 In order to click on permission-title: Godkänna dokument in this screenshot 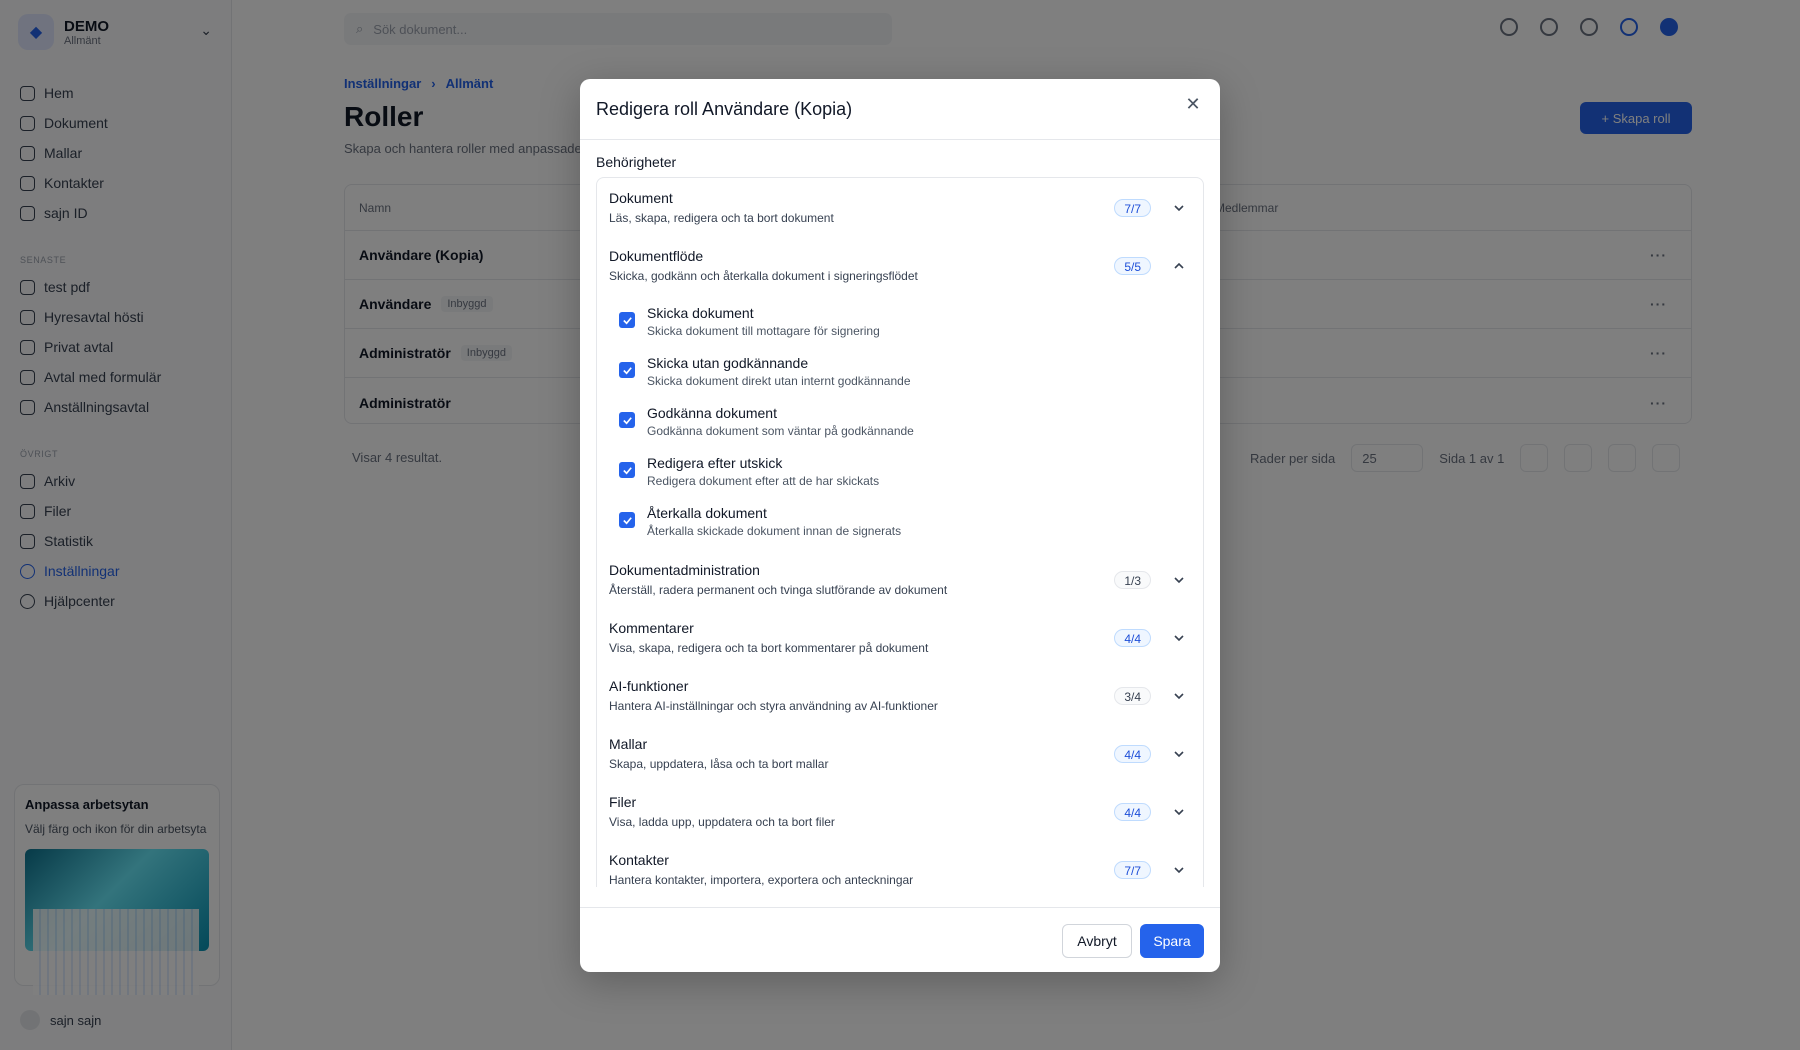, I will do `click(712, 413)`.